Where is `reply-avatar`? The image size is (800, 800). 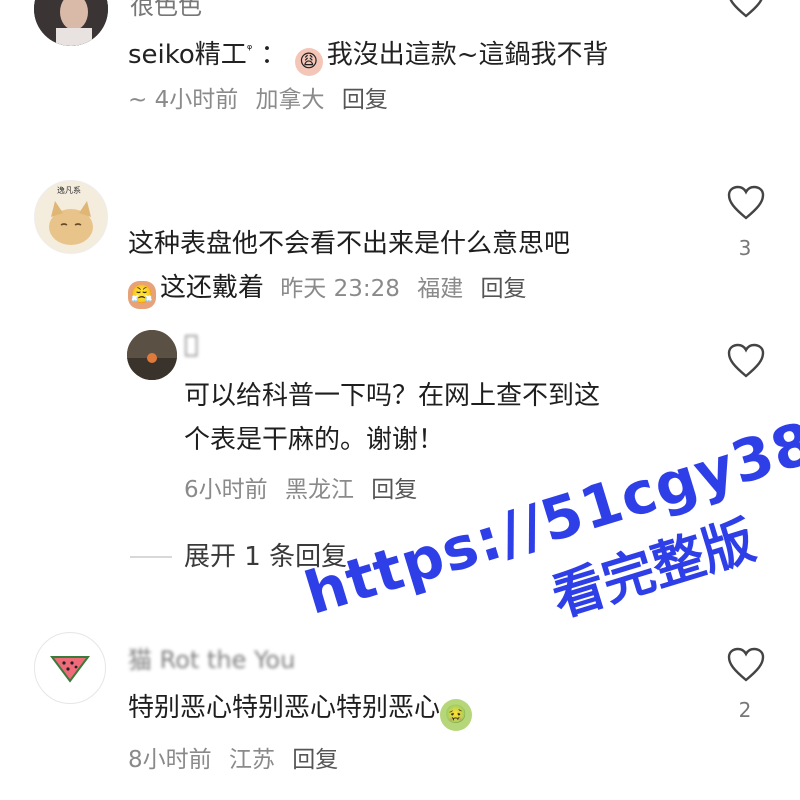
reply-avatar is located at coordinates (152, 355).